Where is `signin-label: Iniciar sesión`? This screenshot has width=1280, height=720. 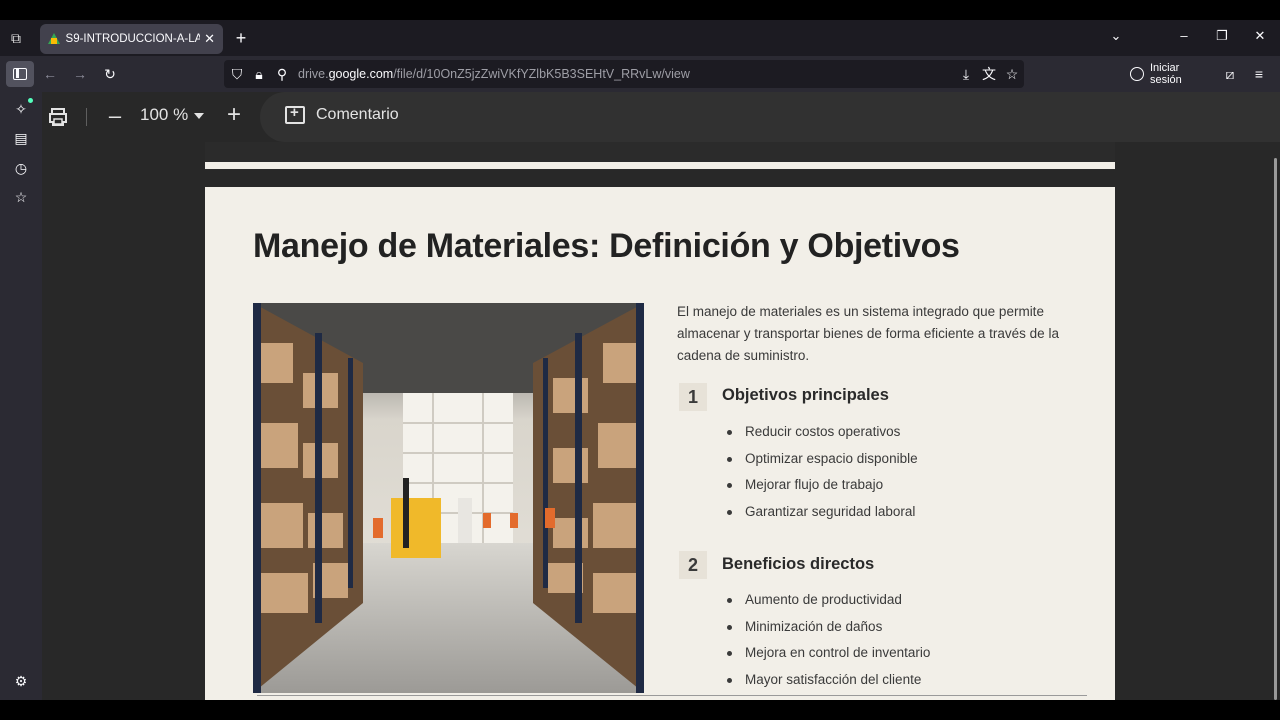
signin-label: Iniciar sesión is located at coordinates (1165, 74).